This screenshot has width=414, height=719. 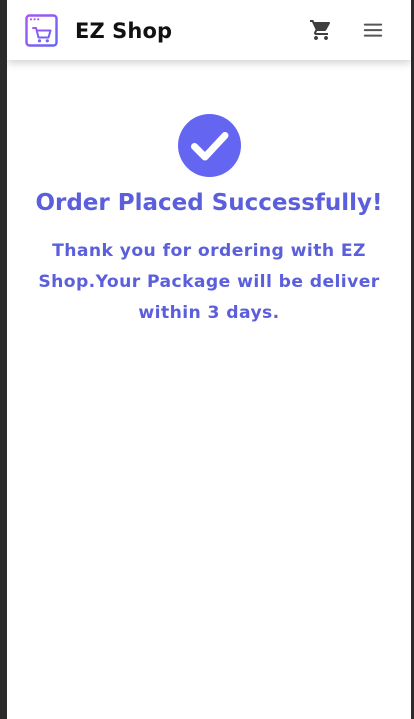 I want to click on brand-link: EZ Shop, so click(x=98, y=30).